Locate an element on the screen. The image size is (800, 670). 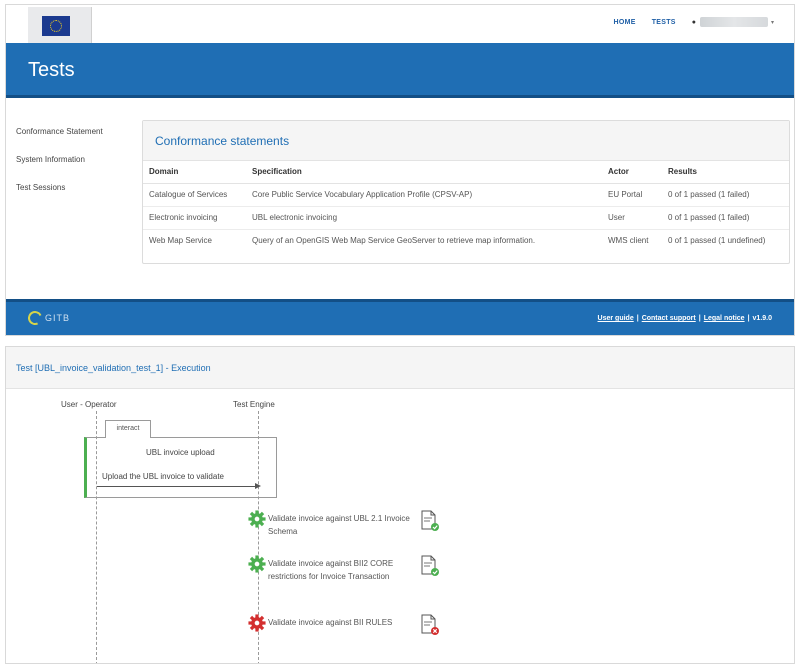
cell-results: 0 of 1 passed (1 undefined) is located at coordinates (717, 241).